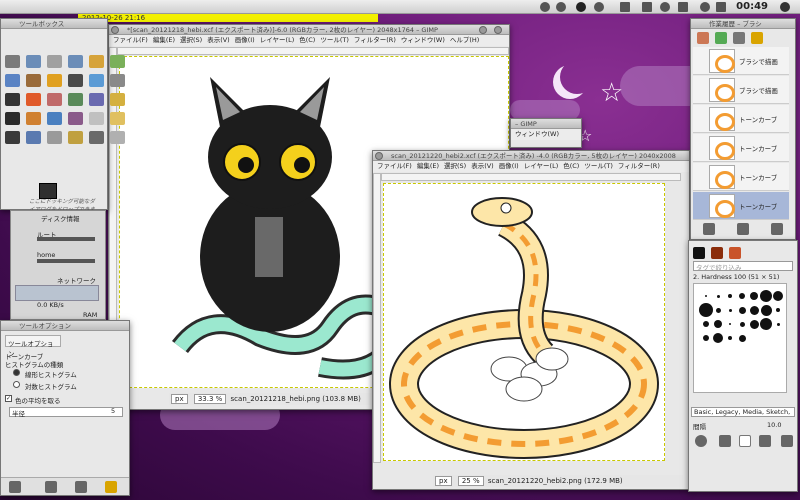 This screenshot has width=800, height=500. I want to click on menu-window: ウィンドウ(W), so click(546, 134).